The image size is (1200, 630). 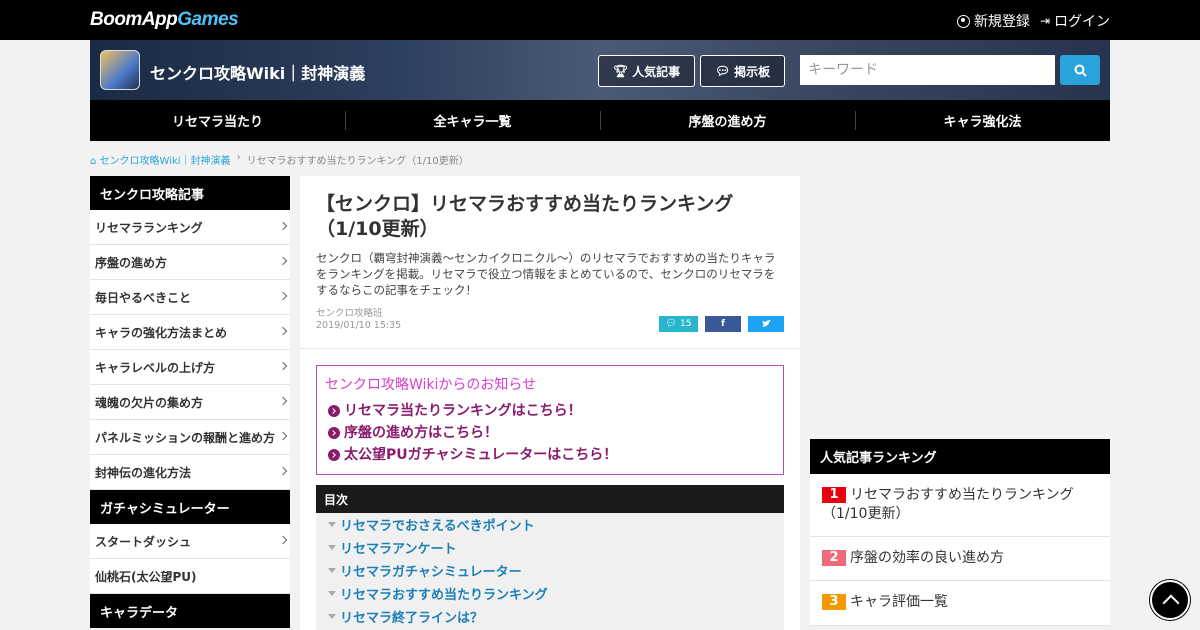 What do you see at coordinates (685, 324) in the screenshot?
I see `comment-count: 15` at bounding box center [685, 324].